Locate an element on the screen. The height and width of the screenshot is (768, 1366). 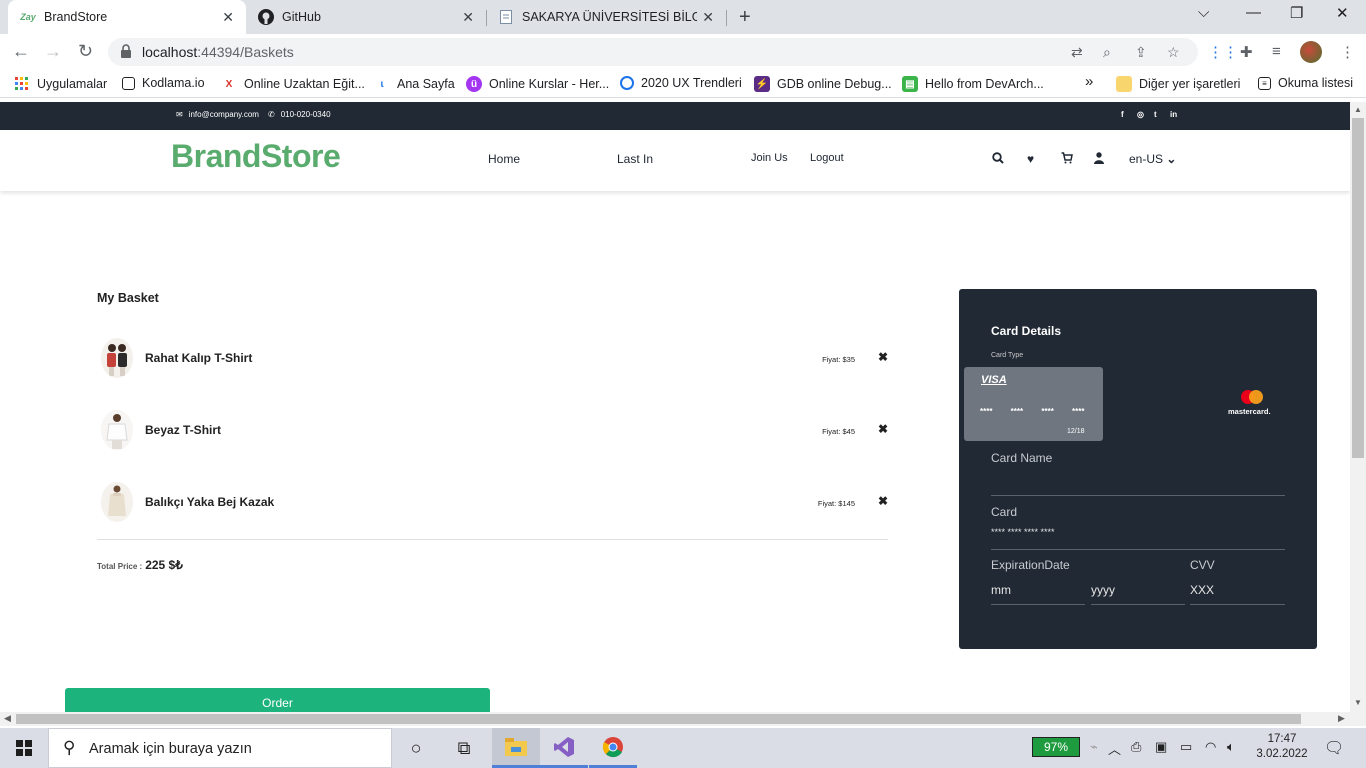
bookmark-label: Ana Sayfa is located at coordinates (426, 84).